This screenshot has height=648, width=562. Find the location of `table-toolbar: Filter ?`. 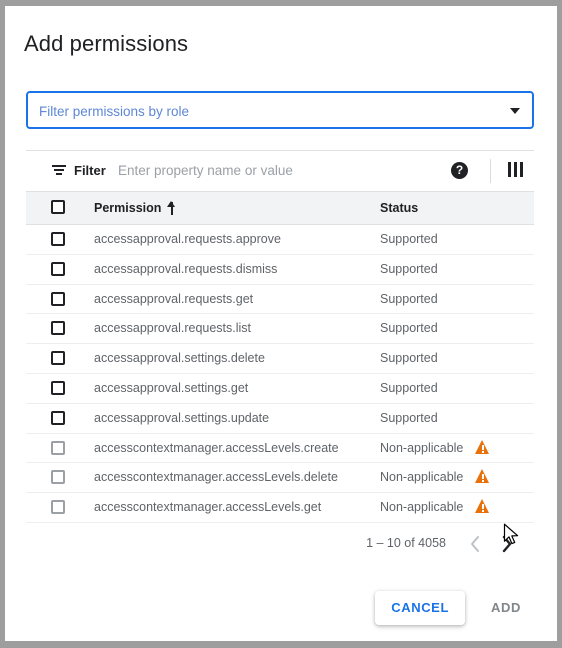

table-toolbar: Filter ? is located at coordinates (280, 170).